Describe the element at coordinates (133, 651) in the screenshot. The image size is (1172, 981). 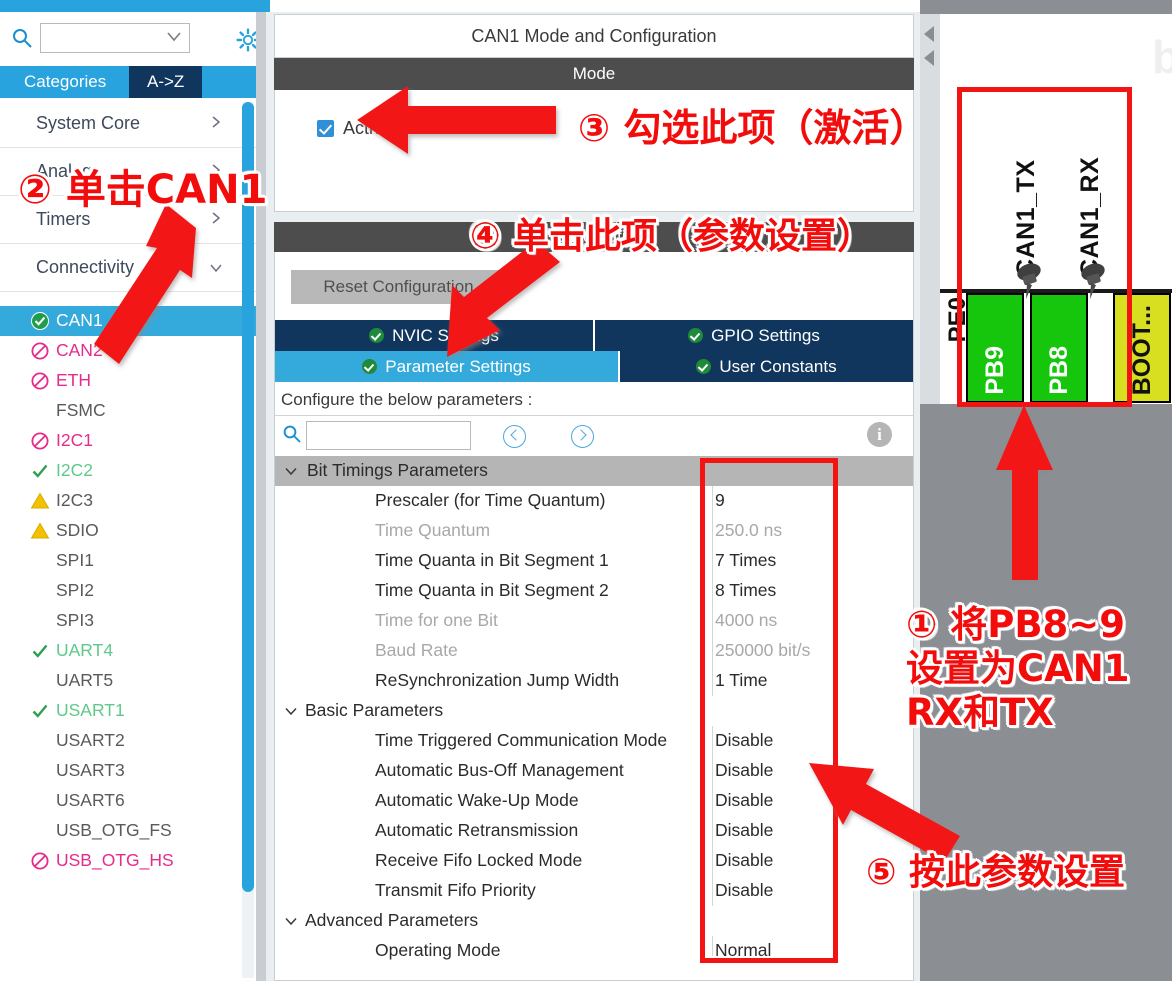
I see `sidebar-item-uart4: UART4` at that location.